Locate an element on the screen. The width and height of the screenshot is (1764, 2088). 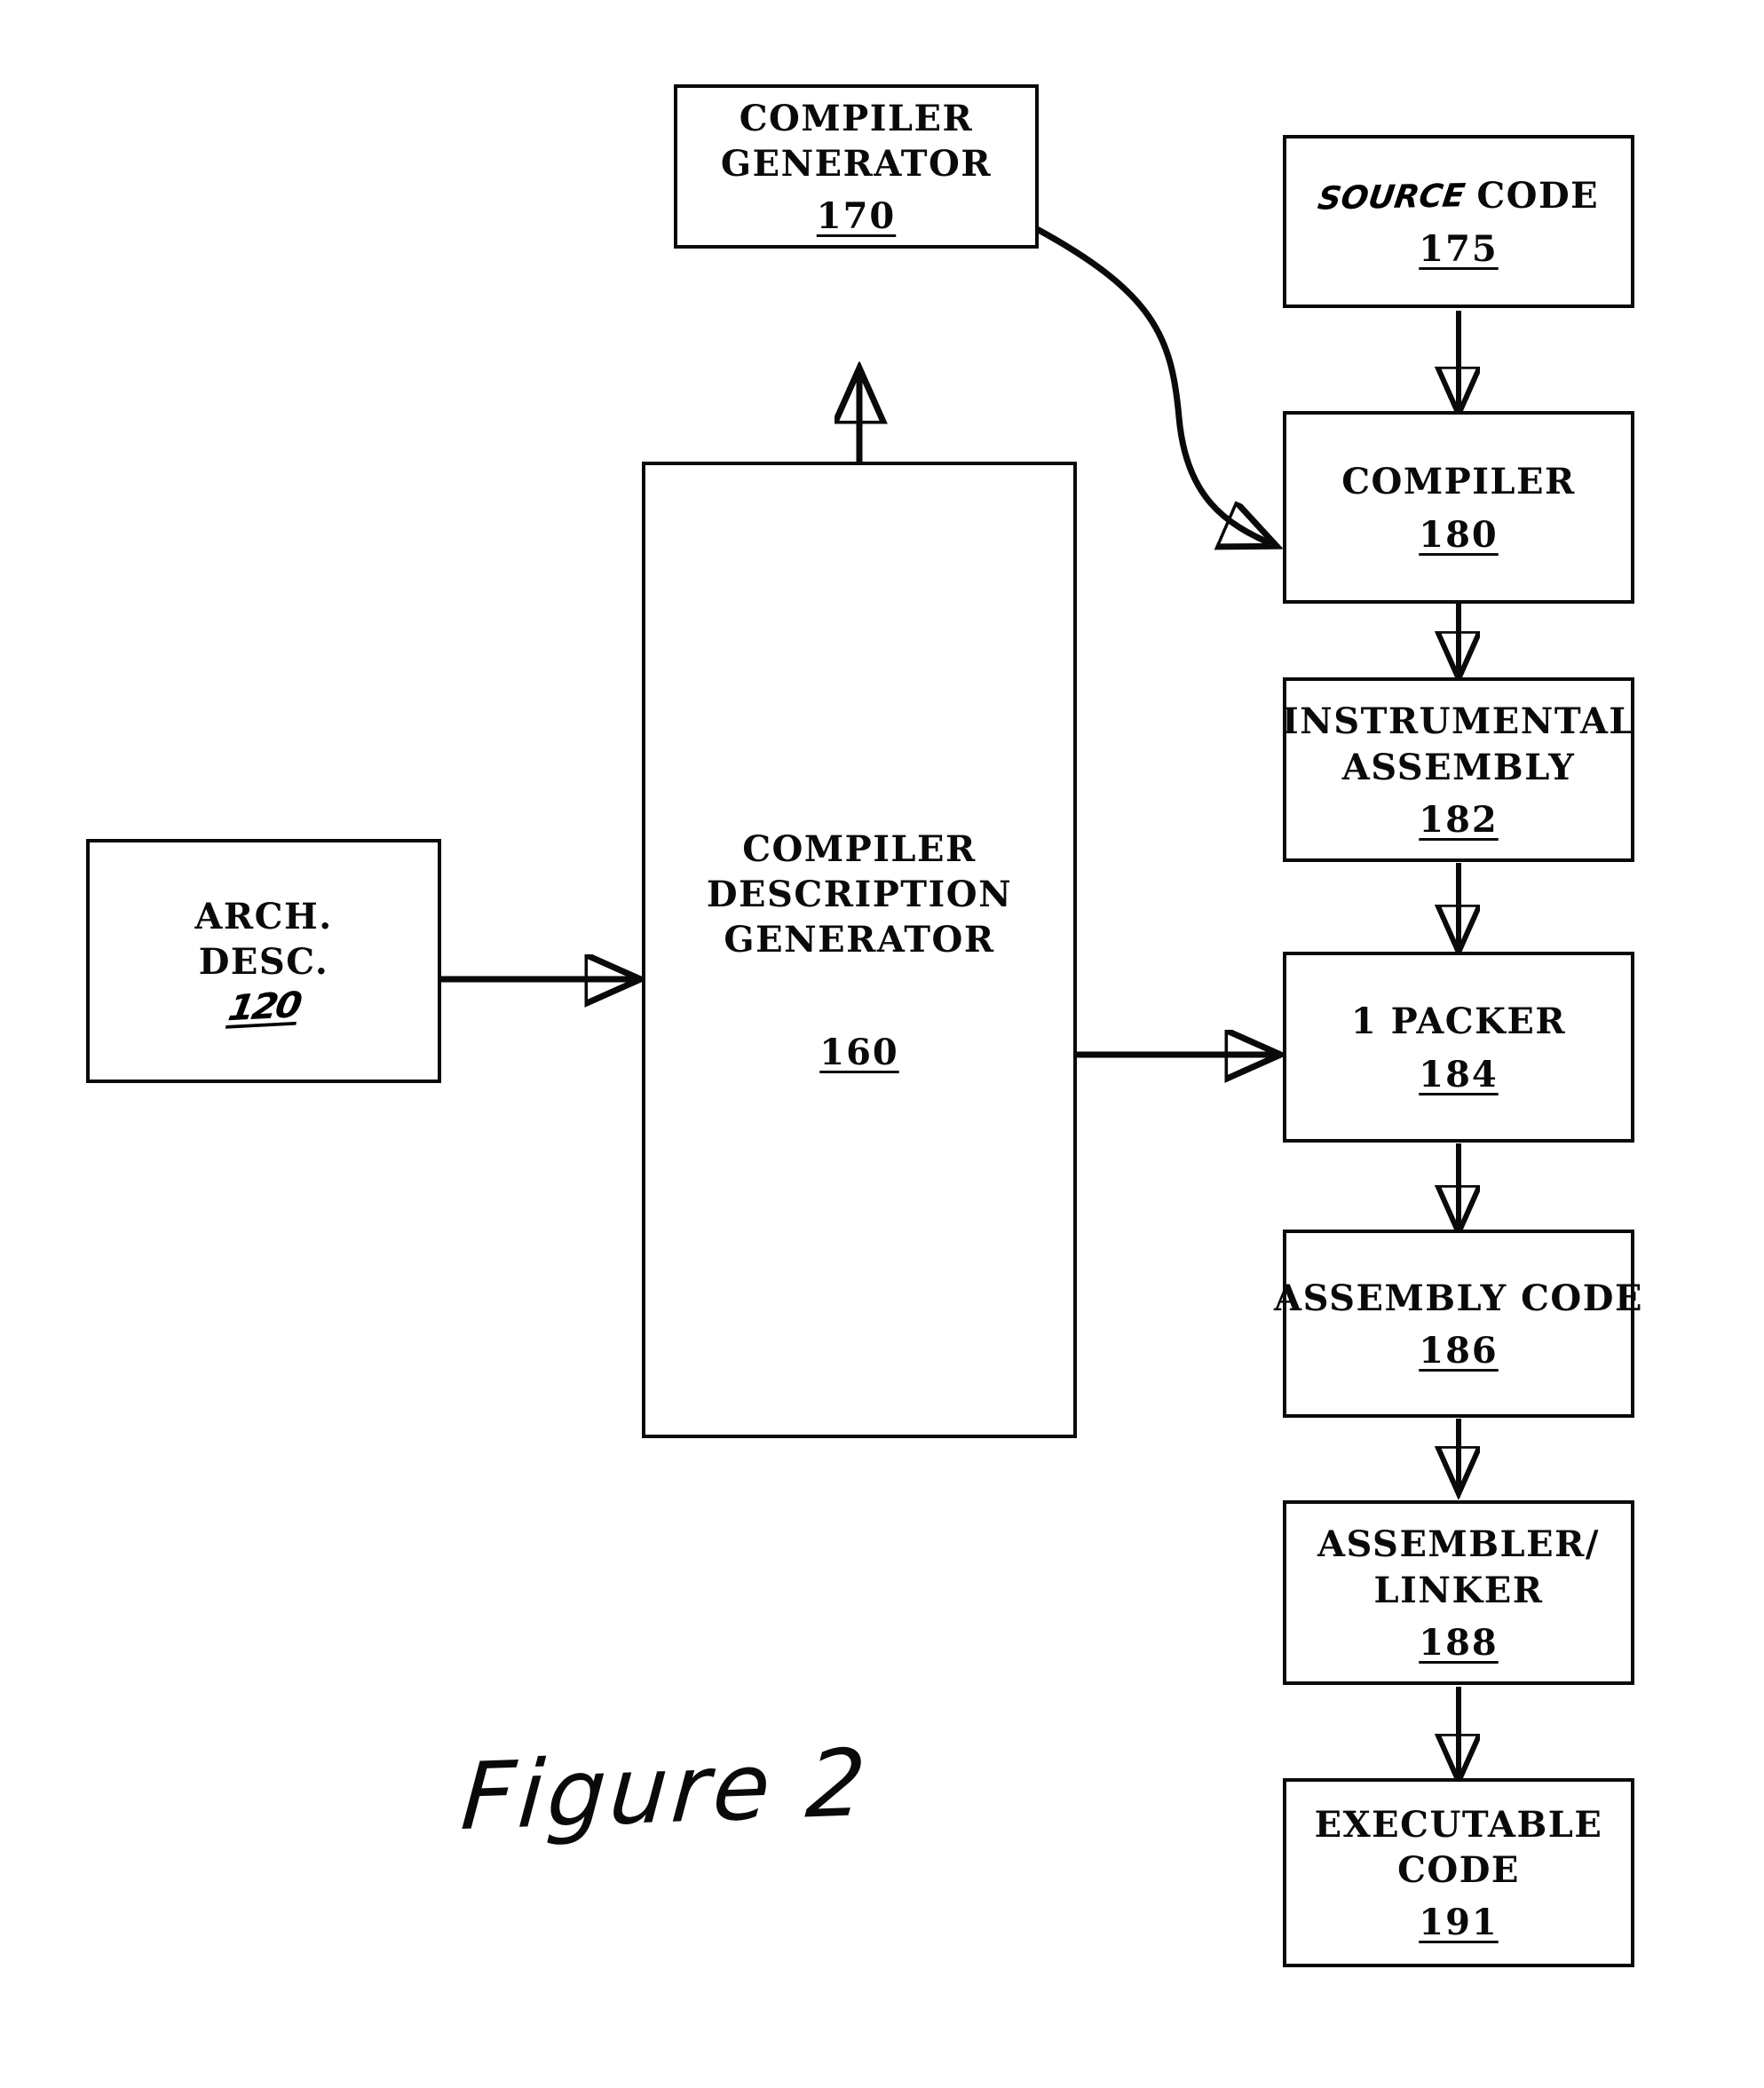
assembly-code-line1: ASSEMBLY CODE is located at coordinates (1458, 1298).